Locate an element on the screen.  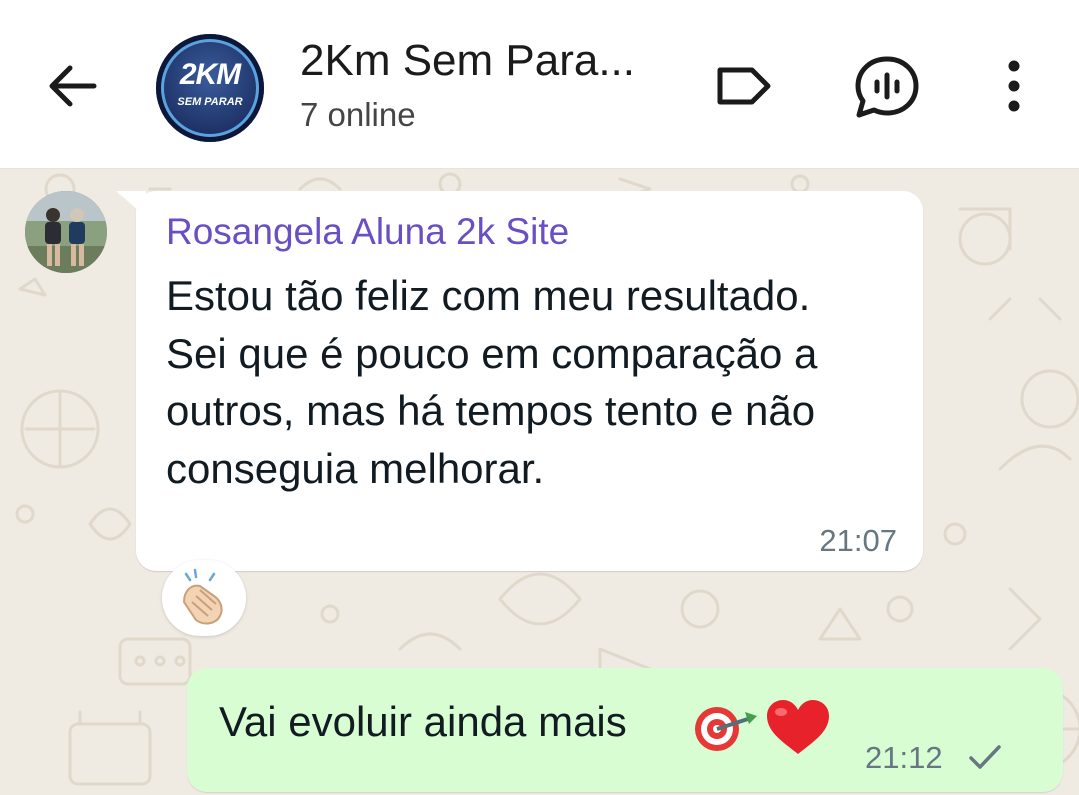
group-avatar: 2KM SEM PARAR is located at coordinates (210, 88).